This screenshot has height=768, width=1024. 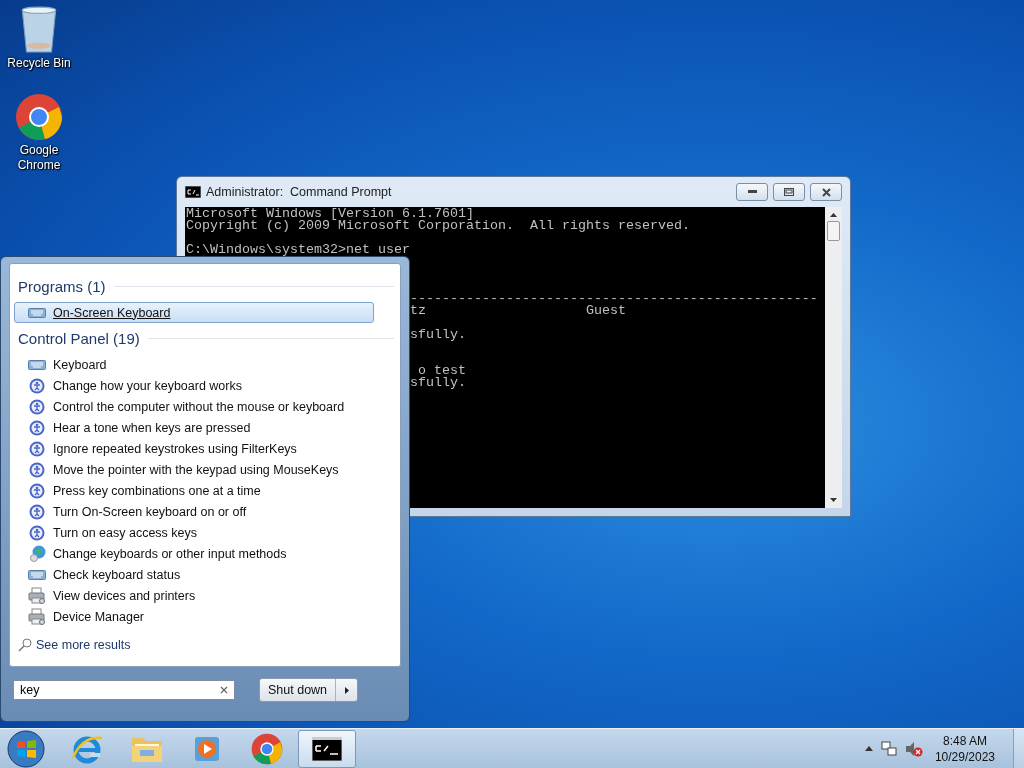 I want to click on search-result: Turn On-Screen keyboard on or off, so click(x=194, y=511).